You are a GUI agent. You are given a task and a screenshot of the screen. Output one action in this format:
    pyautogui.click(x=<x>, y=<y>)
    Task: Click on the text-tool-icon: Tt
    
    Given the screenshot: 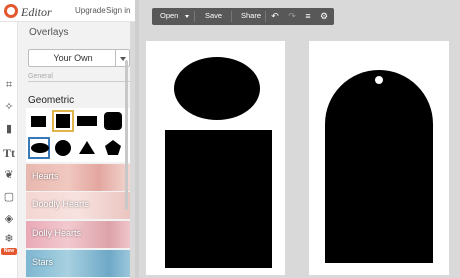 What is the action you would take?
    pyautogui.click(x=9, y=153)
    